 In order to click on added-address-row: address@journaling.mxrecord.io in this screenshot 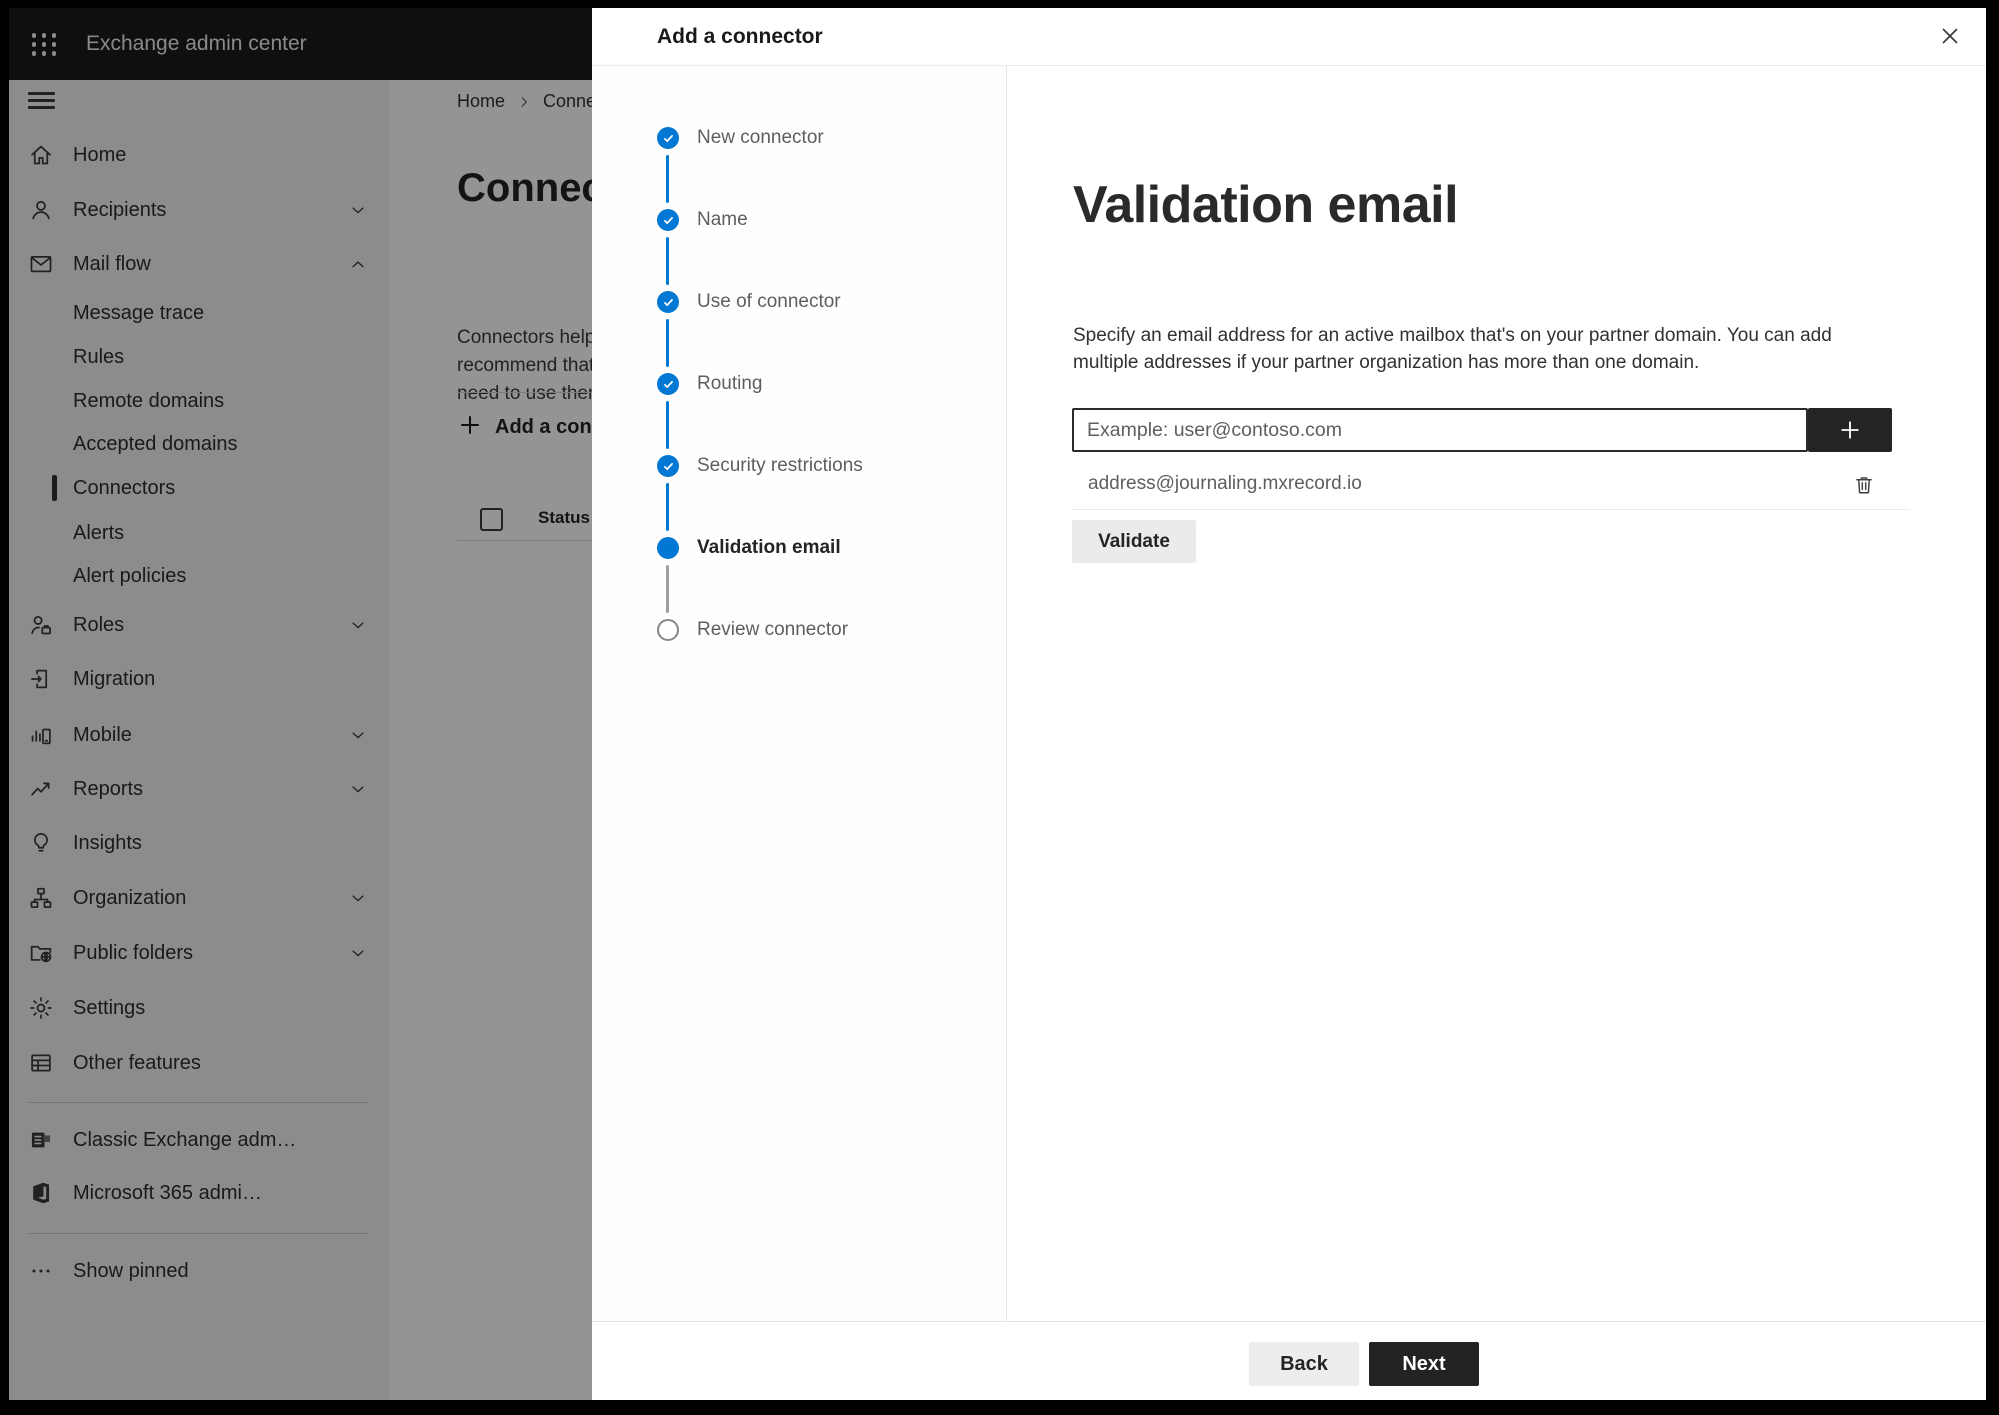, I will do `click(1458, 484)`.